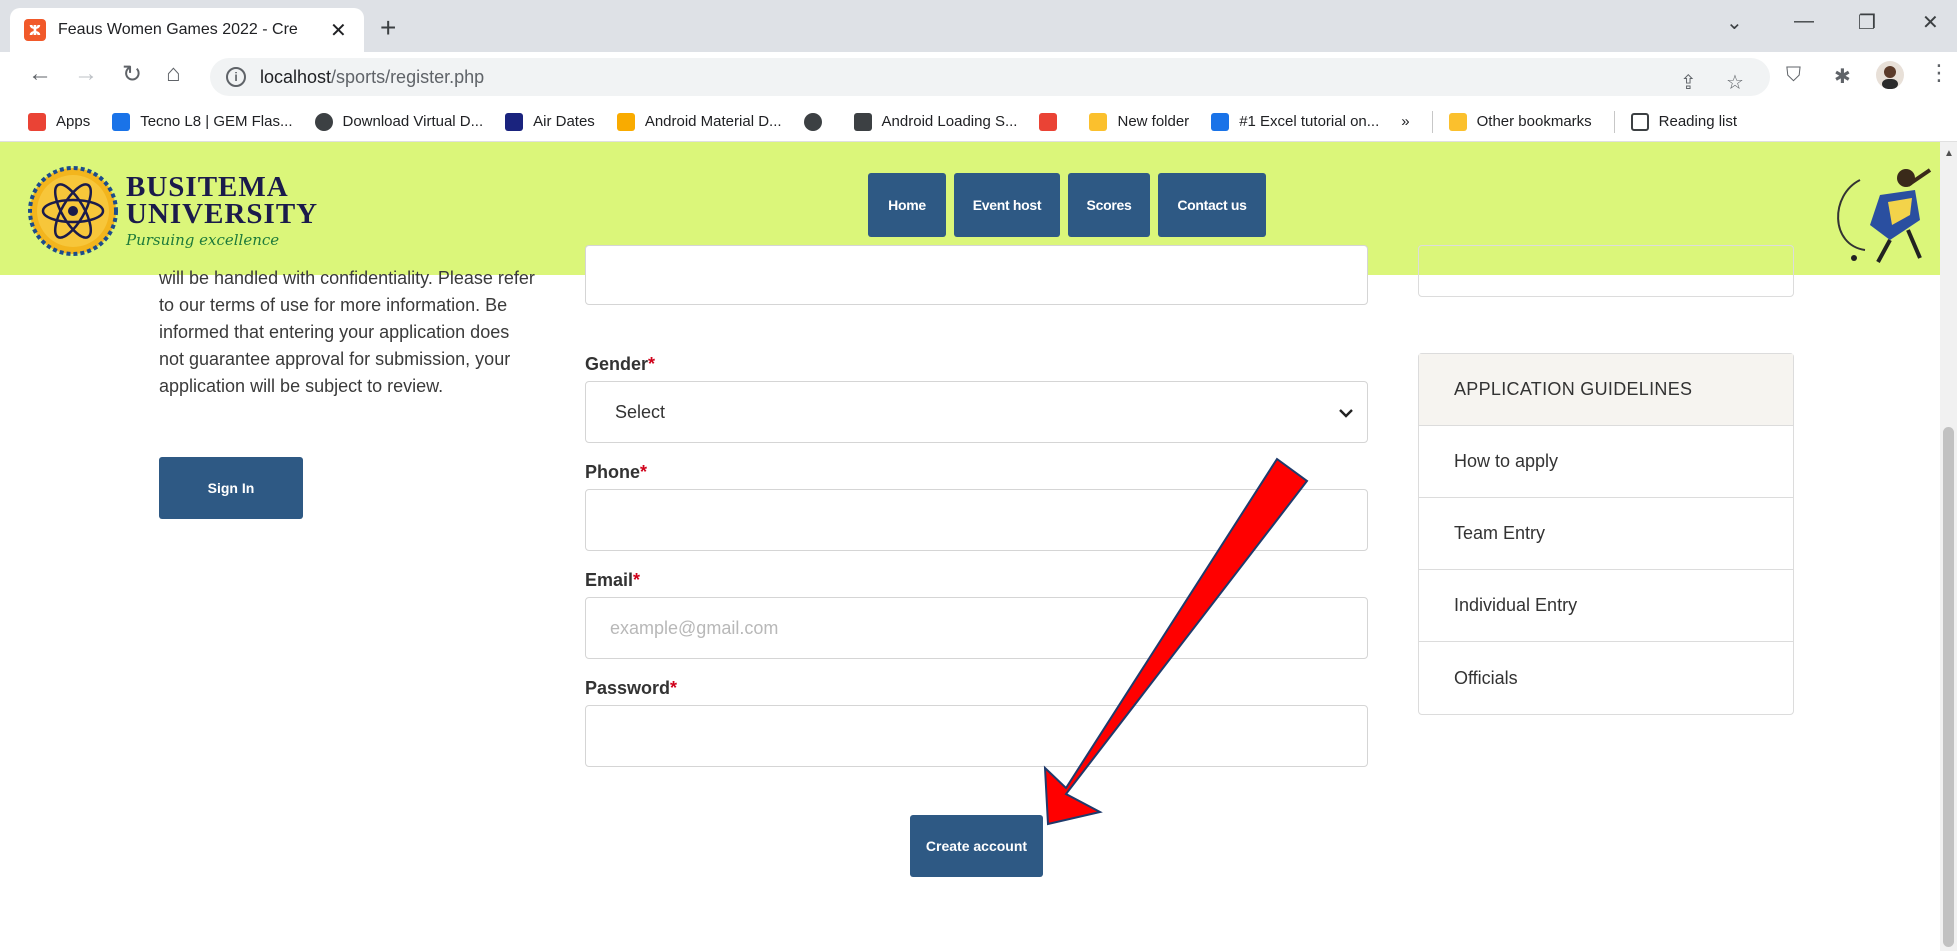 This screenshot has height=951, width=1957. I want to click on star-icon: ☆, so click(1735, 82).